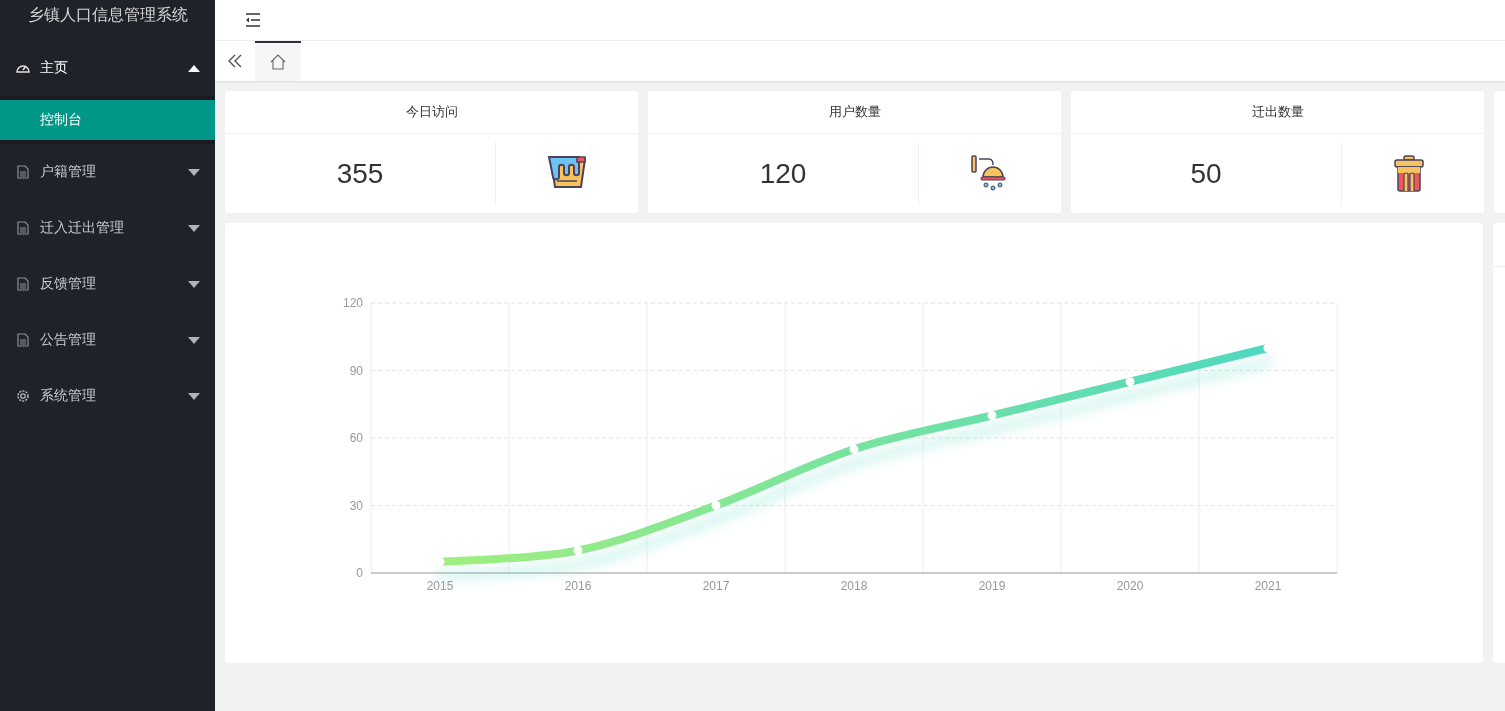 Image resolution: width=1505 pixels, height=711 pixels. What do you see at coordinates (1206, 173) in the screenshot?
I see `stat-value: 50` at bounding box center [1206, 173].